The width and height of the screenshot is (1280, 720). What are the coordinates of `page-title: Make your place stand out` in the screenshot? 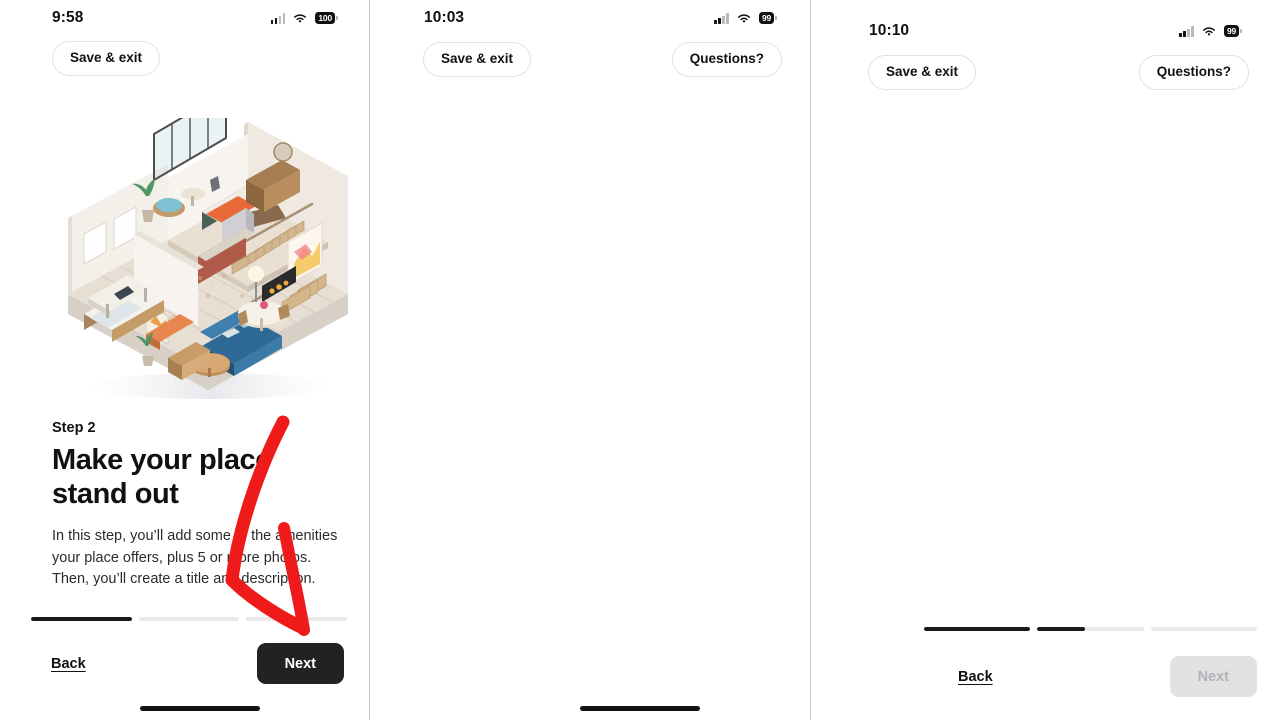 It's located at (161, 477).